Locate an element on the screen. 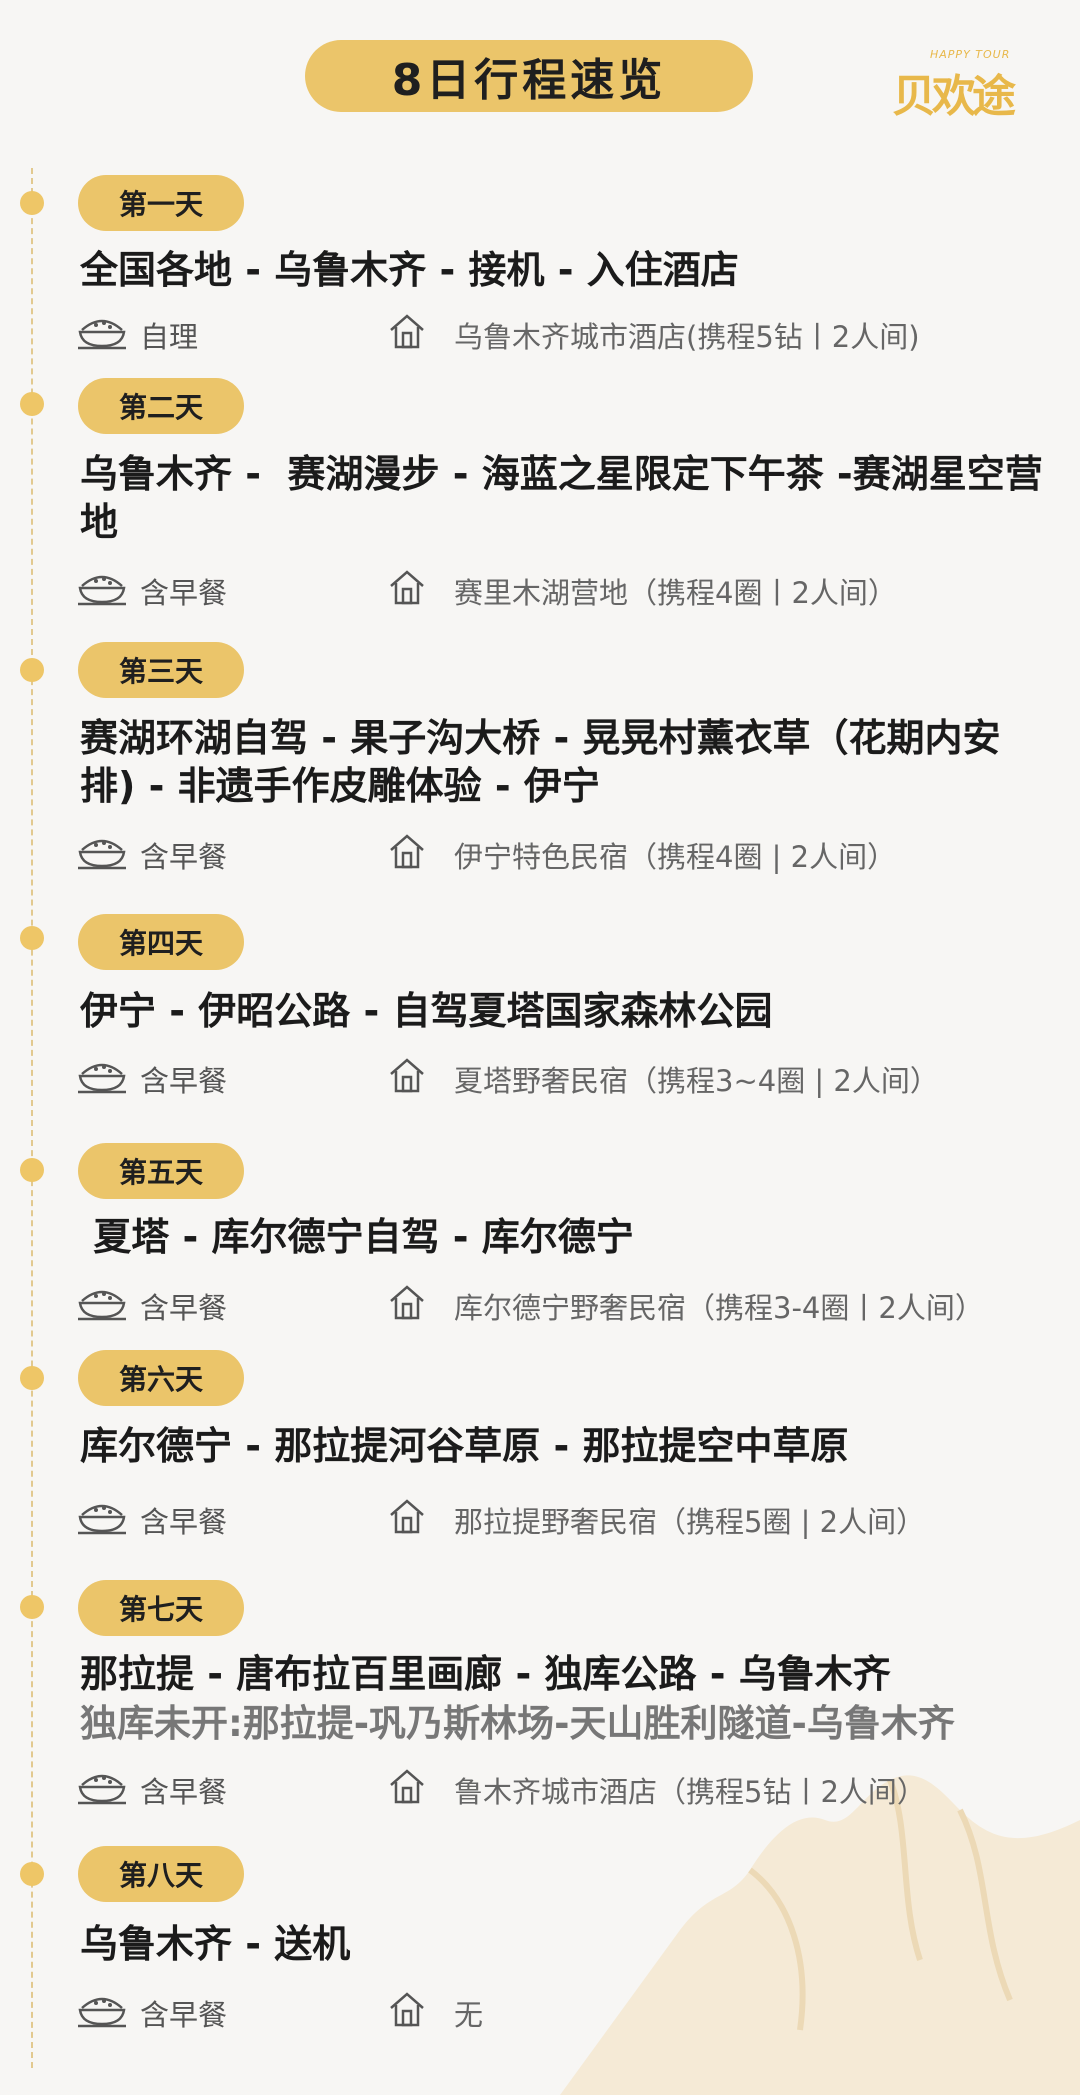 Image resolution: width=1080 pixels, height=2095 pixels. hotel-text: 库尔德宁野奢民宿（携程3-4圈丨2人间） is located at coordinates (719, 1308).